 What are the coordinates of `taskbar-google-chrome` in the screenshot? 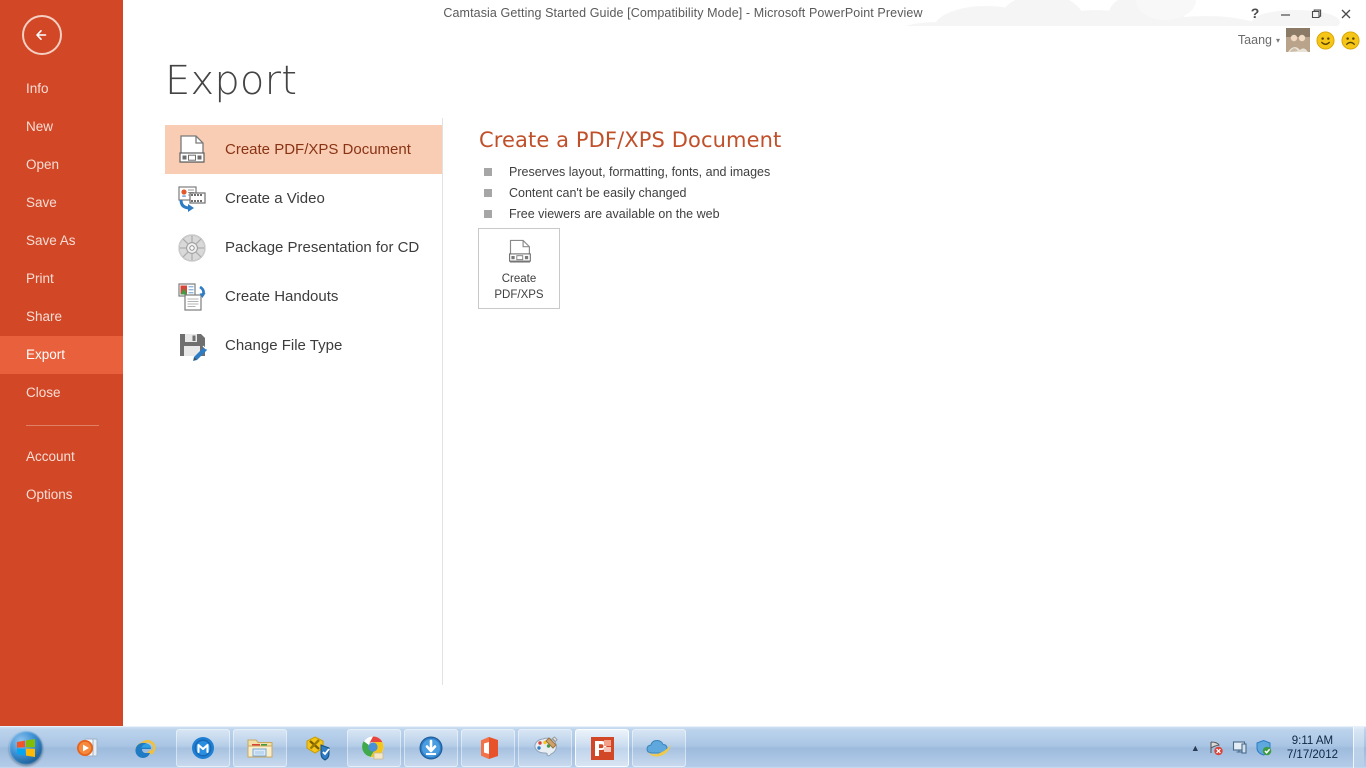 It's located at (374, 748).